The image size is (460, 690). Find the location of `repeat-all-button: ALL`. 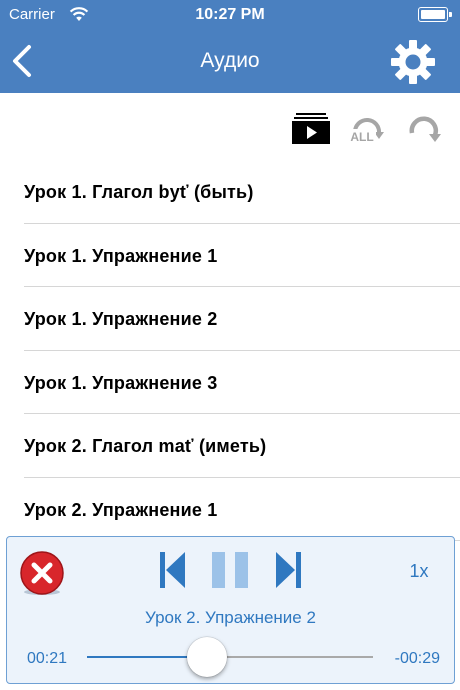

repeat-all-button: ALL is located at coordinates (367, 129).